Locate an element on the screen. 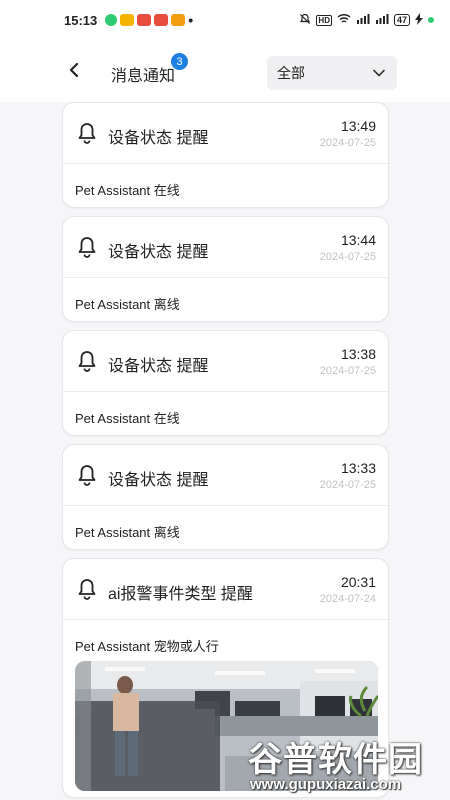 This screenshot has width=450, height=800. hd-icon: HD is located at coordinates (324, 20).